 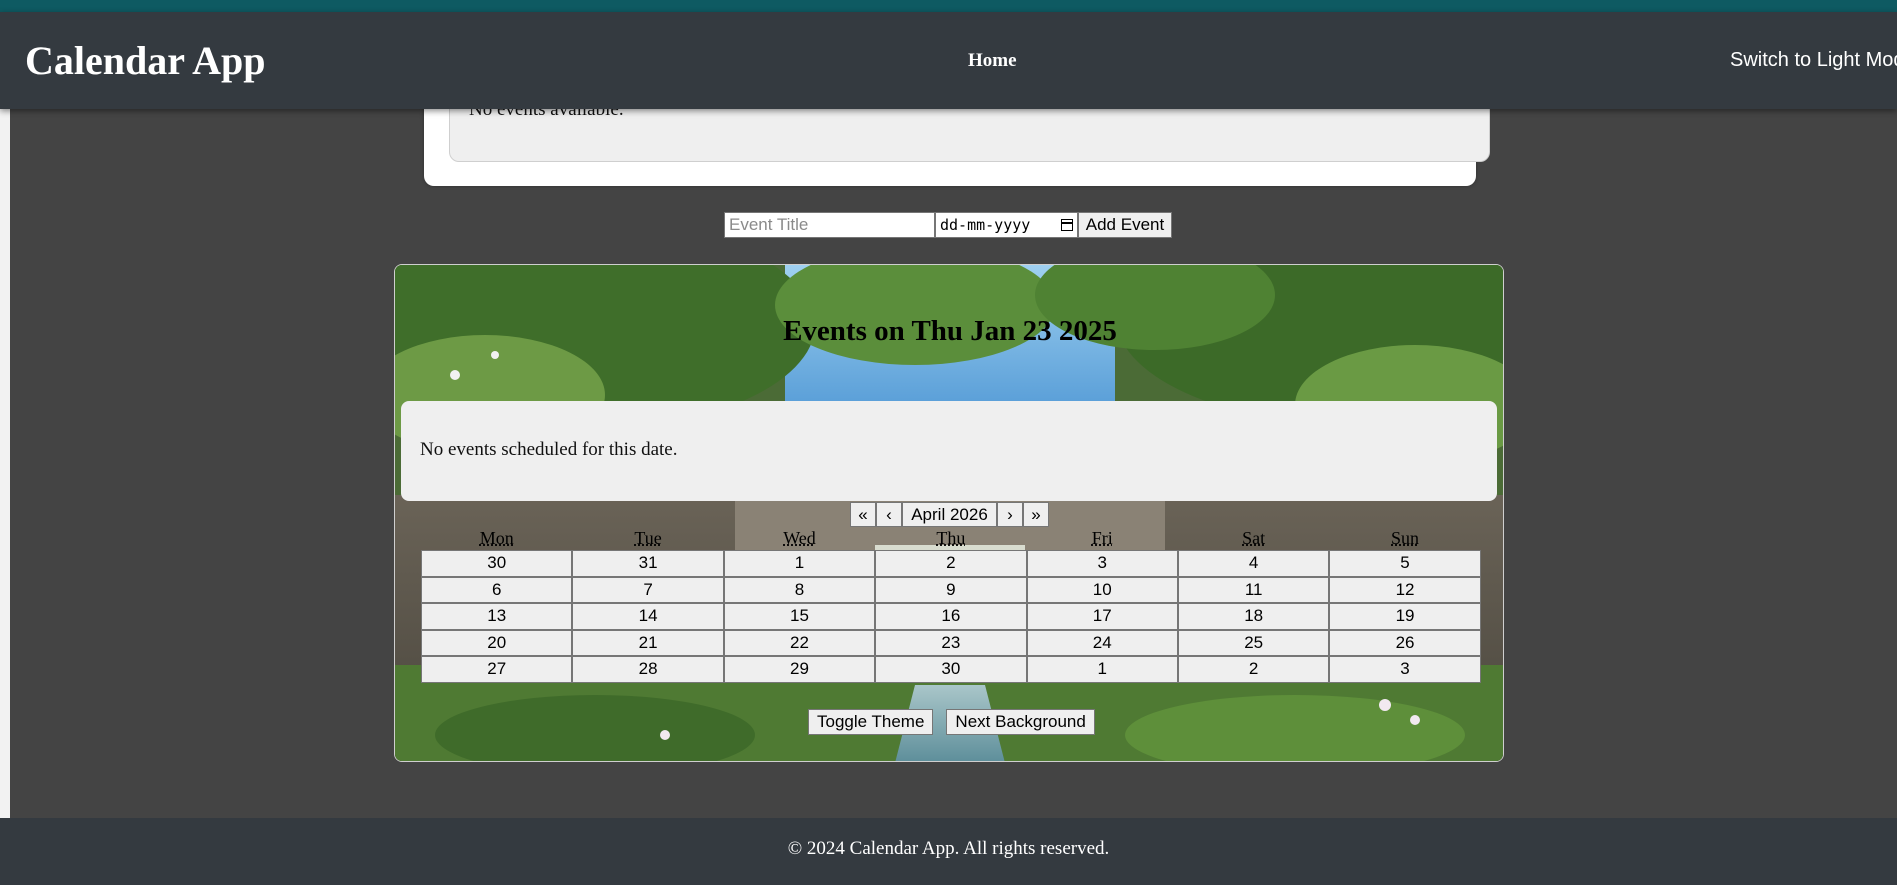 What do you see at coordinates (648, 642) in the screenshot?
I see `day-cell: 21` at bounding box center [648, 642].